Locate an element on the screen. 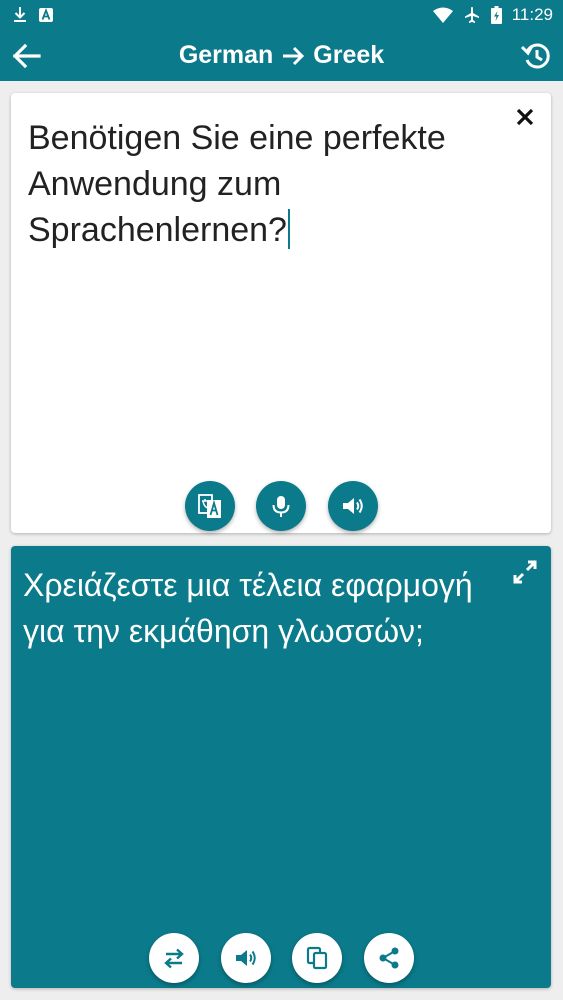 The height and width of the screenshot is (1000, 563). status-bar: 11:29 is located at coordinates (281, 15).